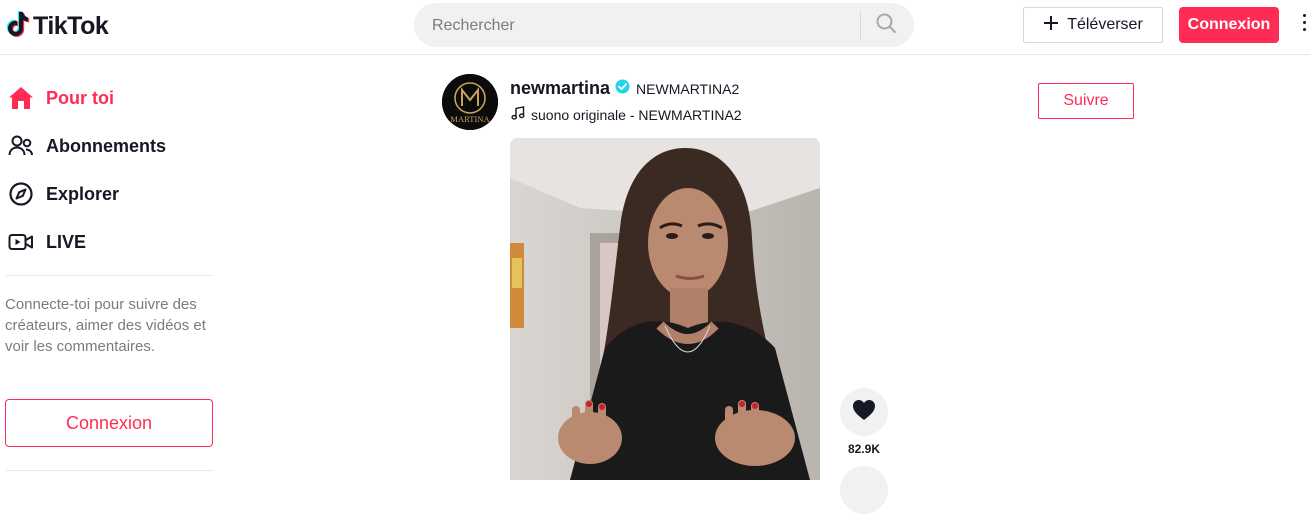  Describe the element at coordinates (647, 26) in the screenshot. I see `search-input` at that location.